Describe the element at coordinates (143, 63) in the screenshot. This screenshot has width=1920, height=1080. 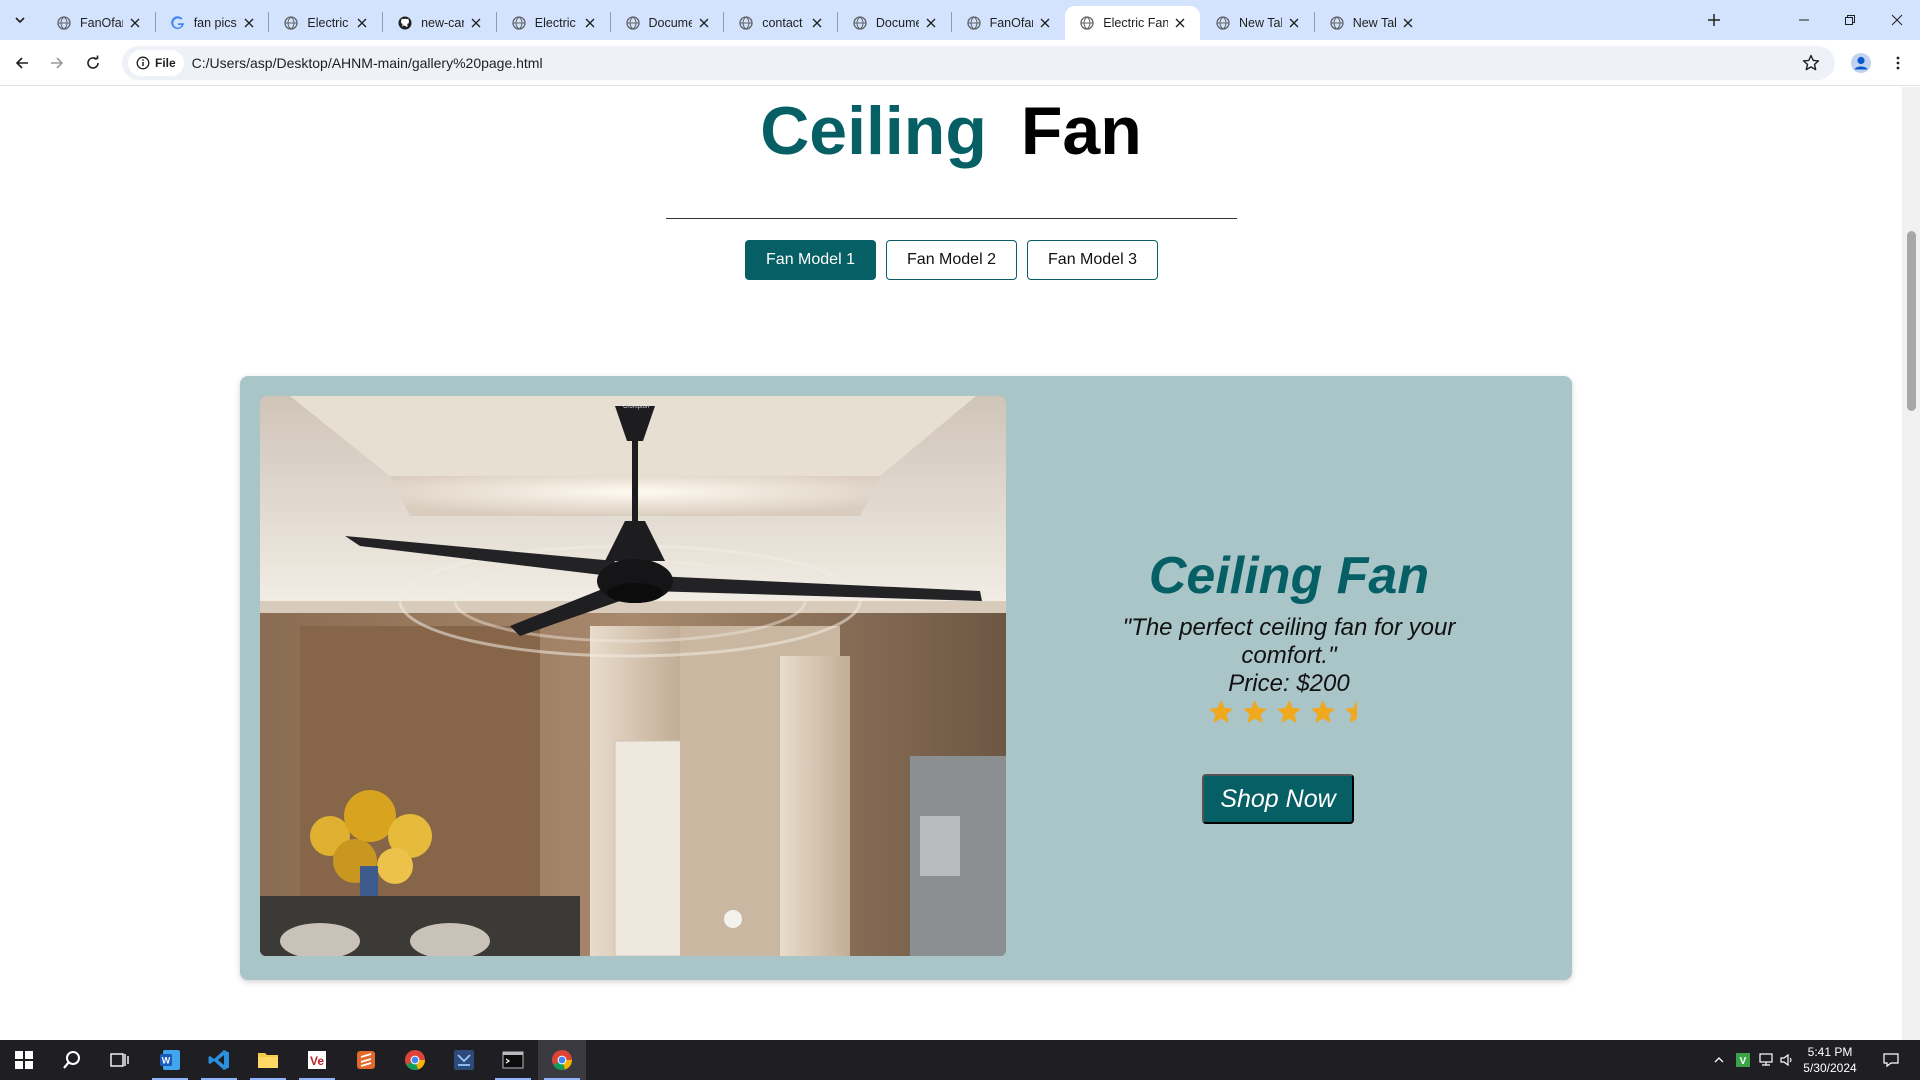
I see `info-icon` at that location.